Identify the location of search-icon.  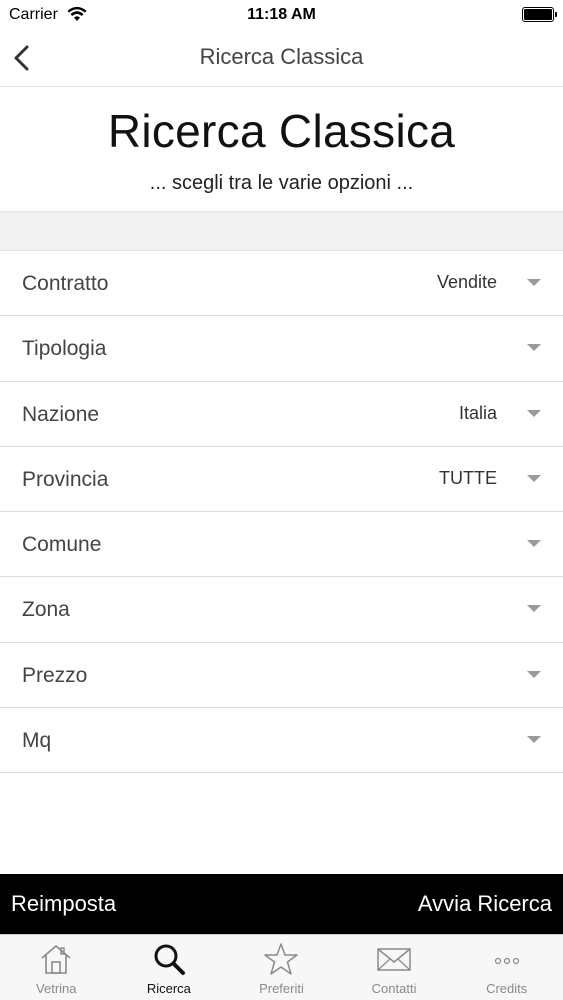
(169, 959).